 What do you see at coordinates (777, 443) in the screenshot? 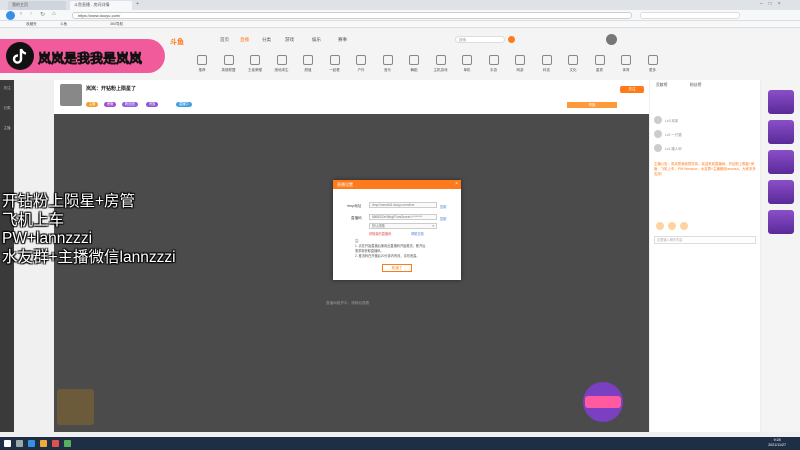
I see `taskbar-clock: 9:28 2021/11/27` at bounding box center [777, 443].